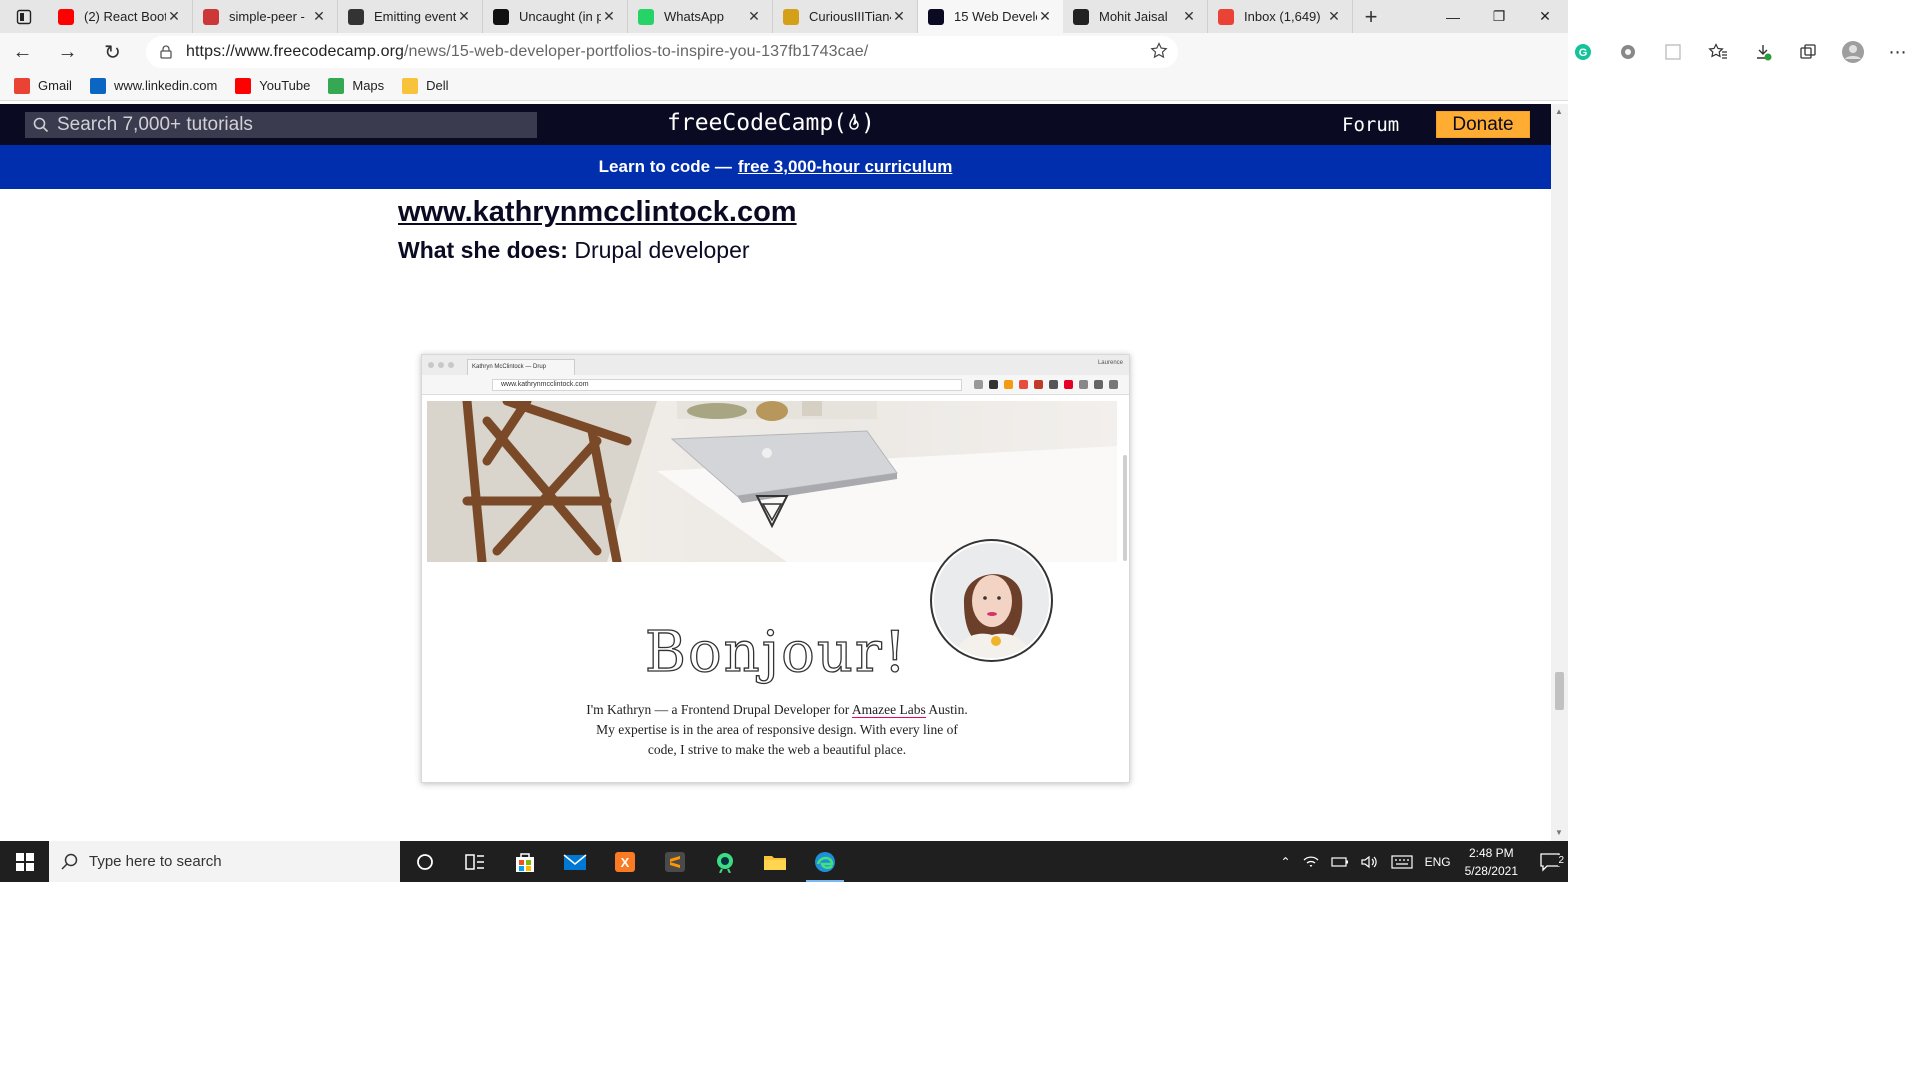 The image size is (1920, 1080). I want to click on extension-gear-icon, so click(1627, 52).